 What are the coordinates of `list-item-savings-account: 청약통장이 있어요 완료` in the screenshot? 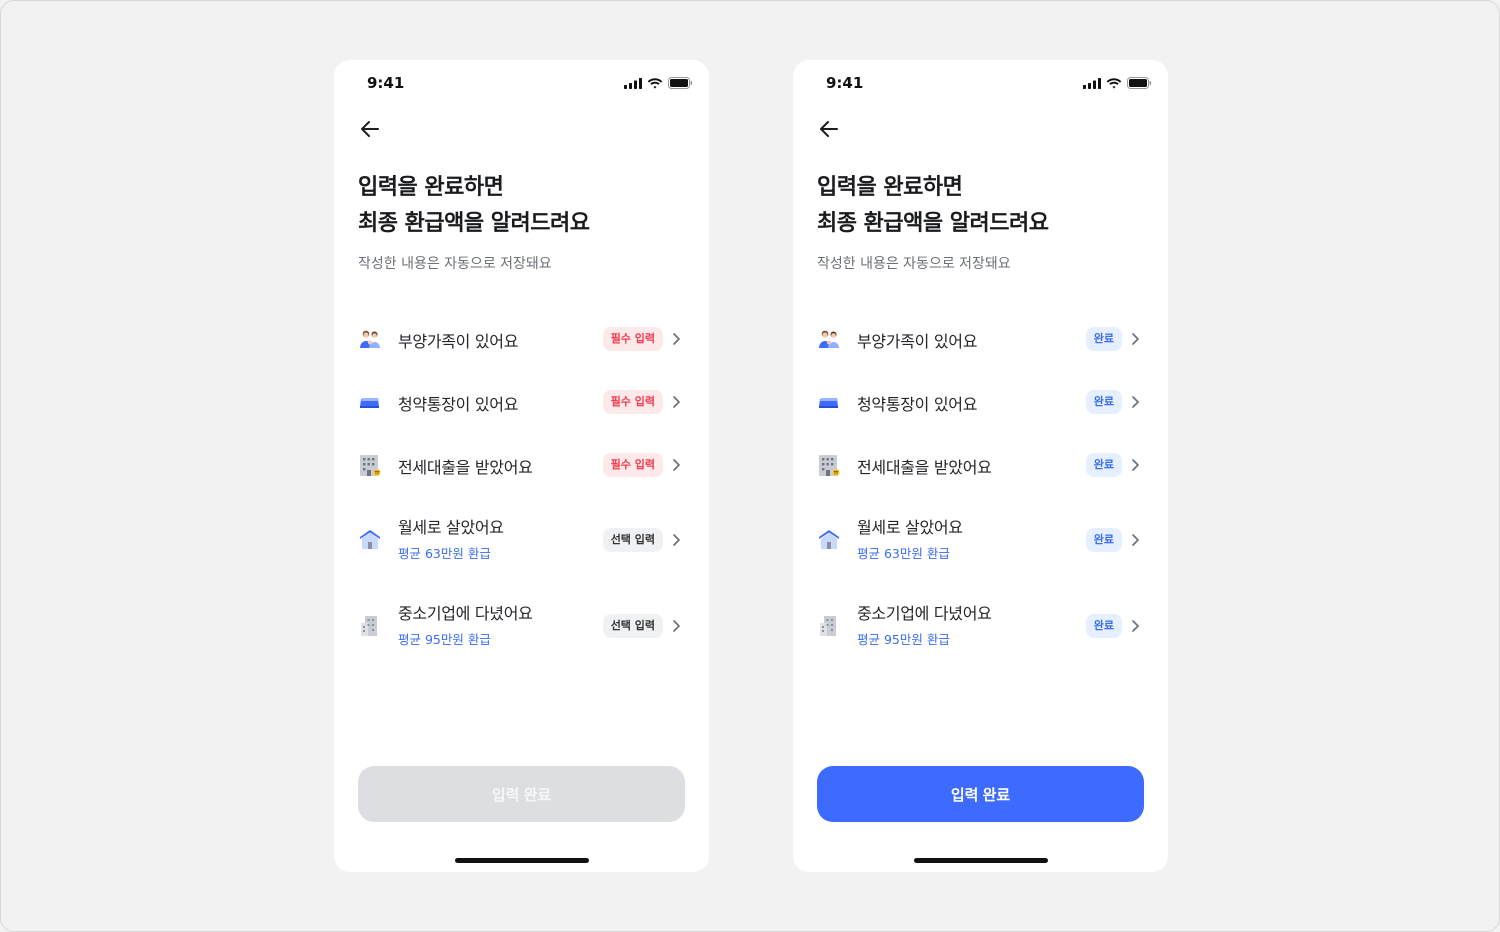 It's located at (980, 402).